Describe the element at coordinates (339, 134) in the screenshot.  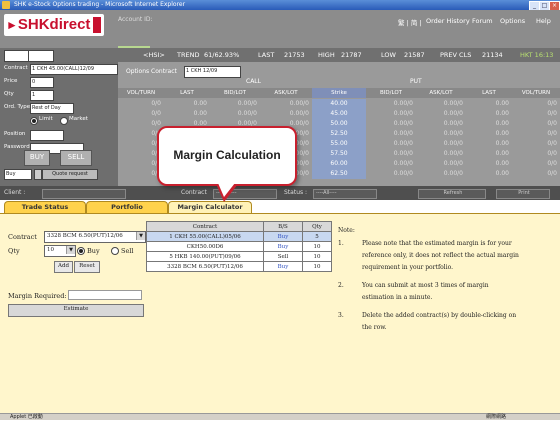
I see `strike-cell: 52.50` at that location.